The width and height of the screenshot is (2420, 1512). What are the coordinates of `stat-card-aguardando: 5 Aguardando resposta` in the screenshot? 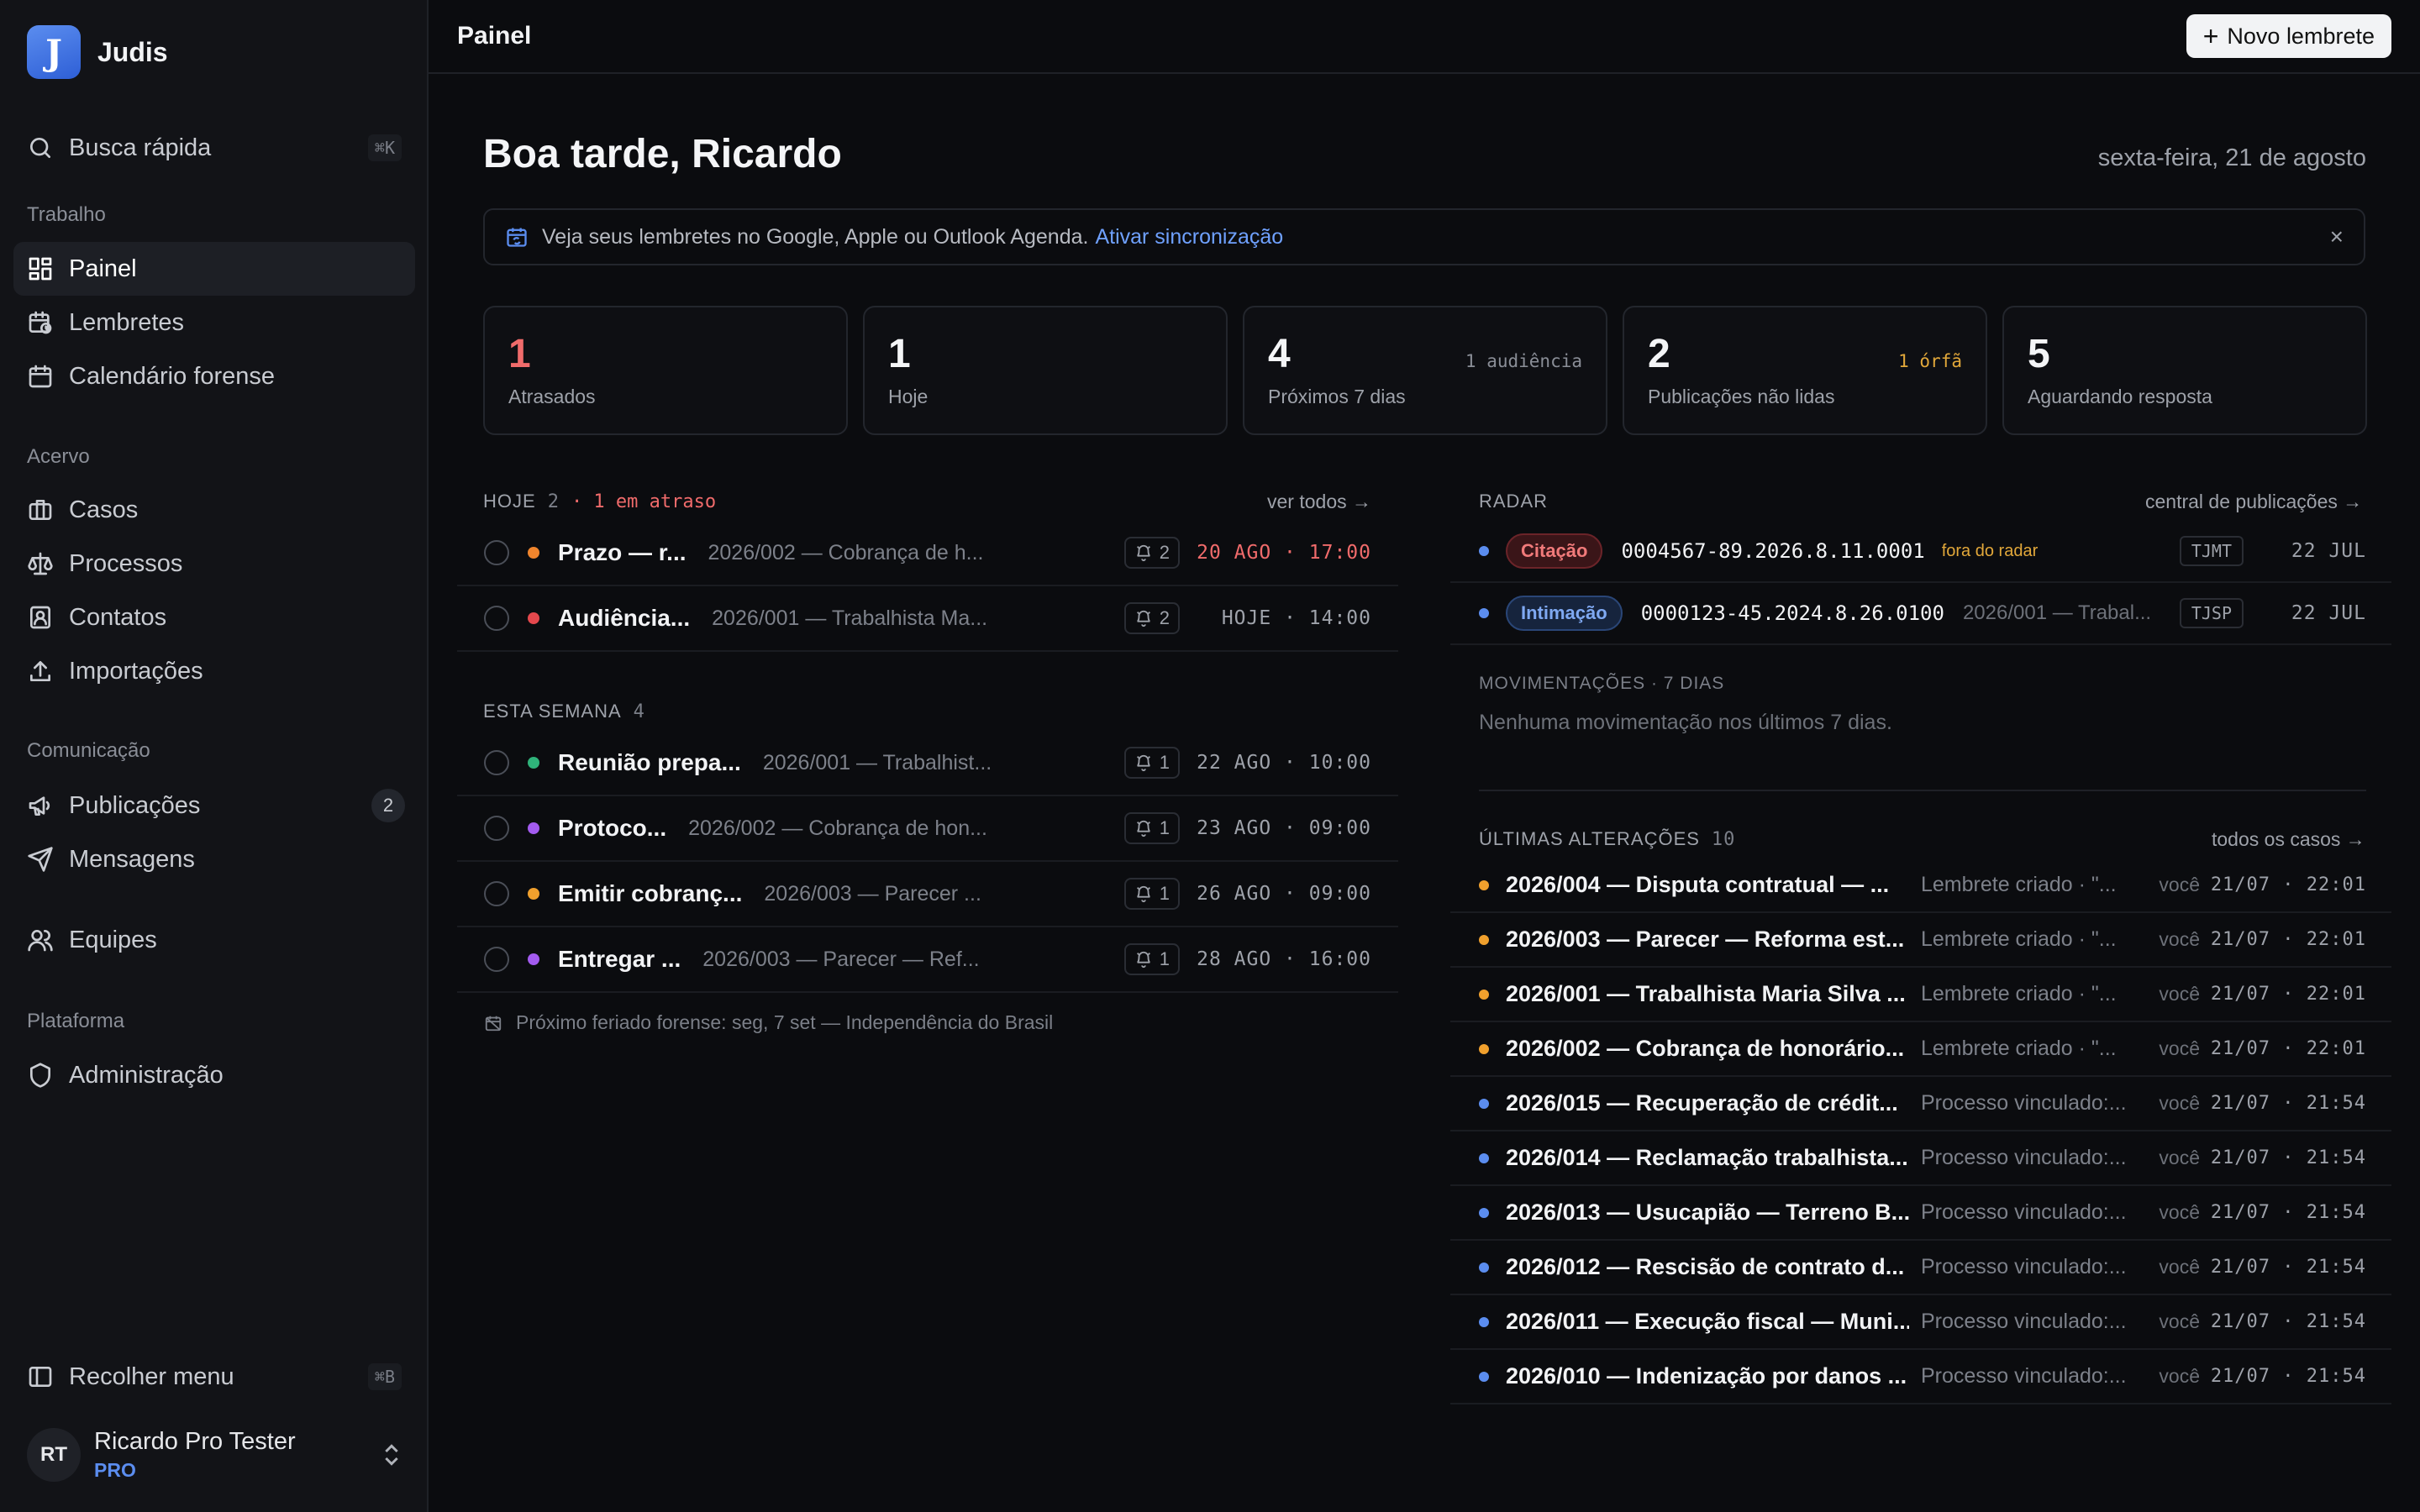 It's located at (2184, 370).